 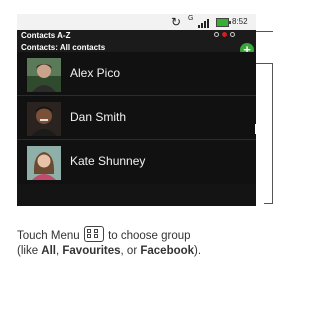 What do you see at coordinates (255, 129) in the screenshot?
I see `scrollbar-thumb` at bounding box center [255, 129].